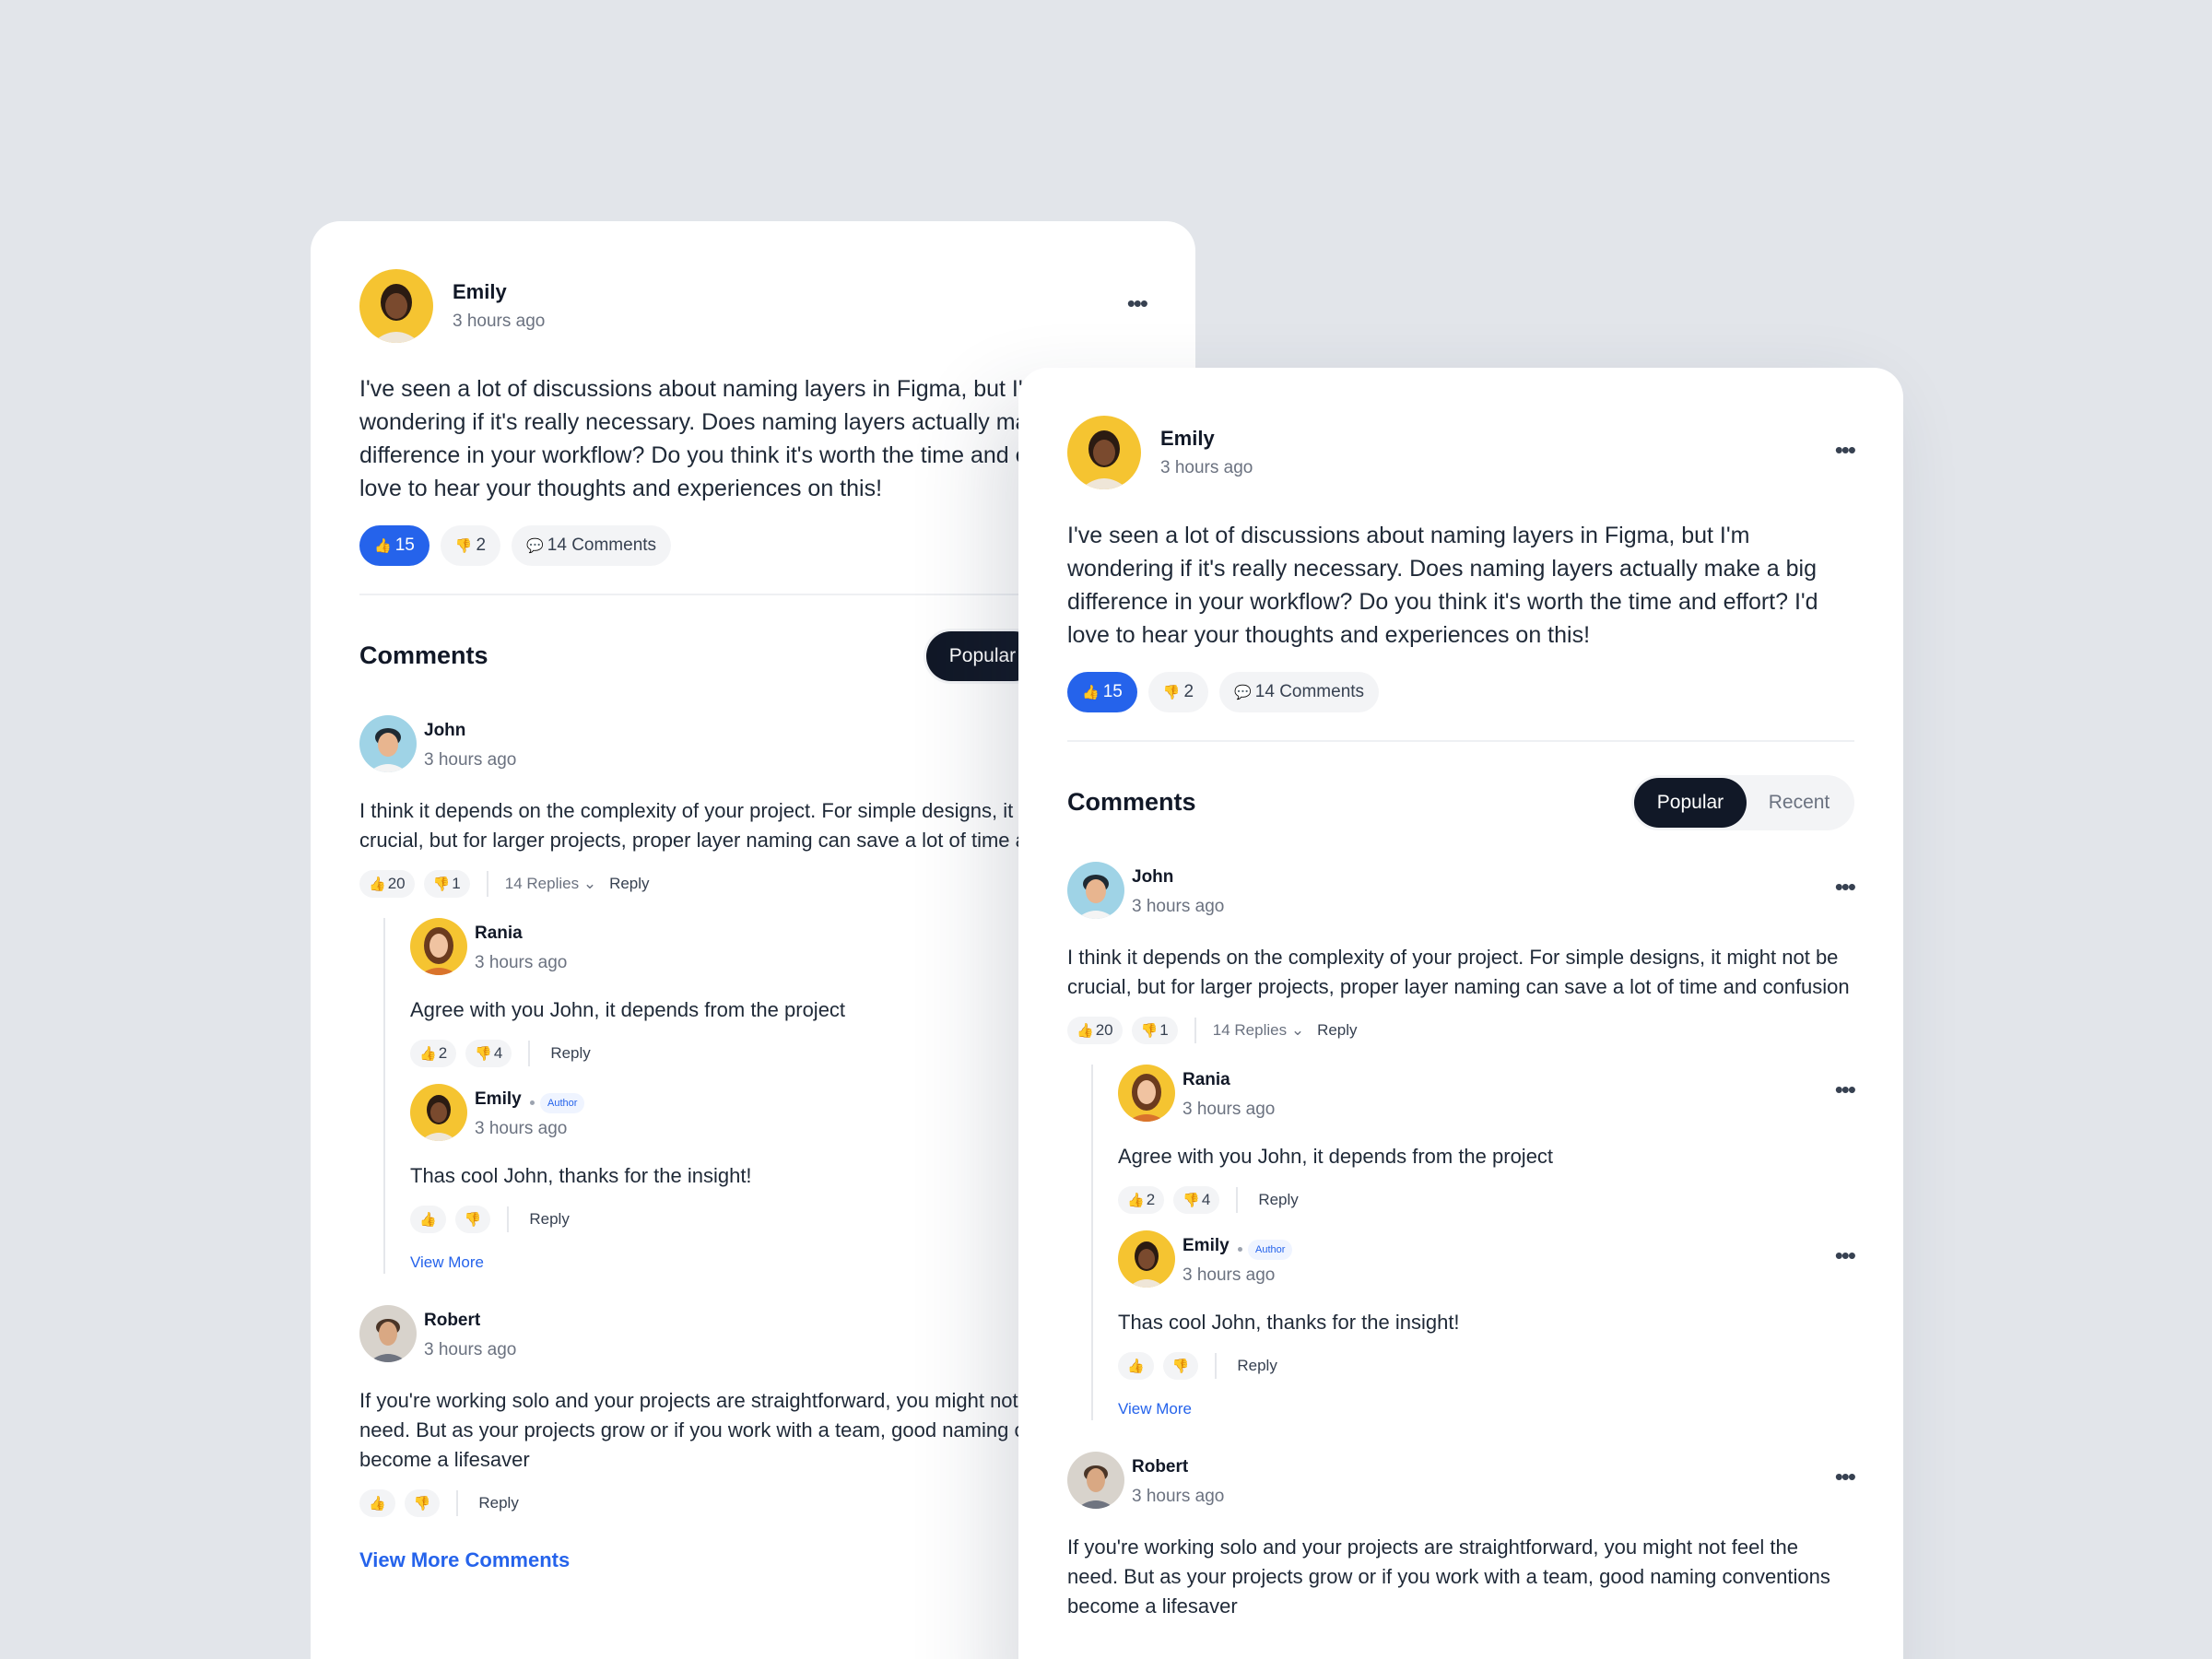  What do you see at coordinates (1178, 906) in the screenshot?
I see `comment-time: 3 hours ago` at bounding box center [1178, 906].